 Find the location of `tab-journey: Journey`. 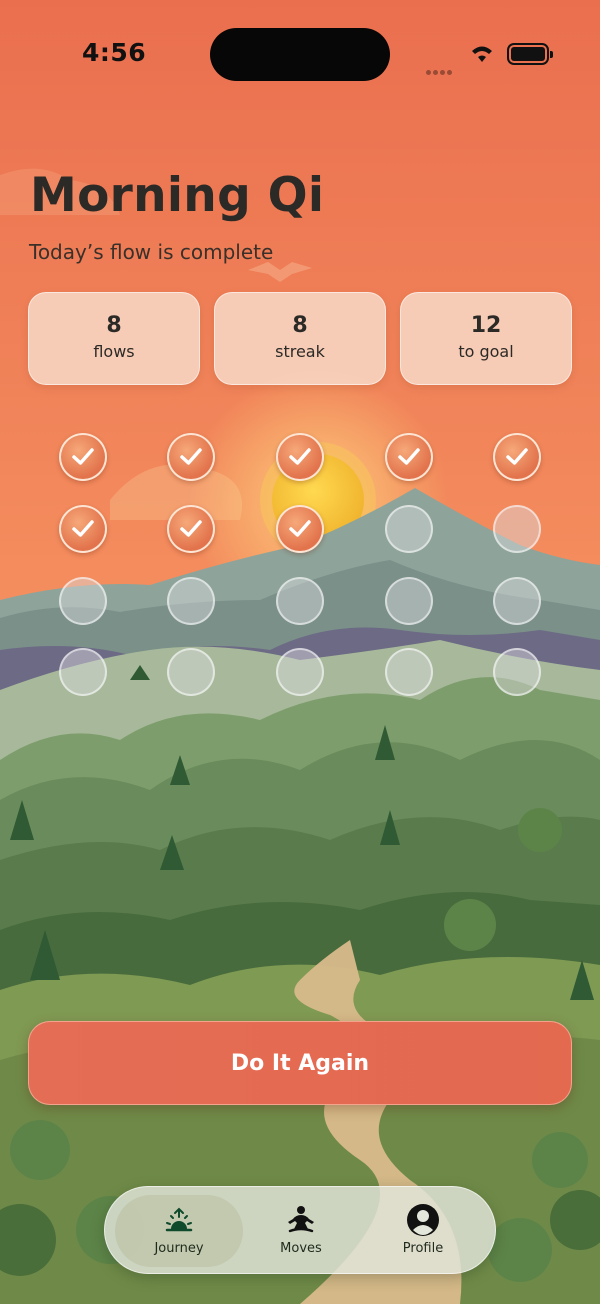

tab-journey: Journey is located at coordinates (179, 1231).